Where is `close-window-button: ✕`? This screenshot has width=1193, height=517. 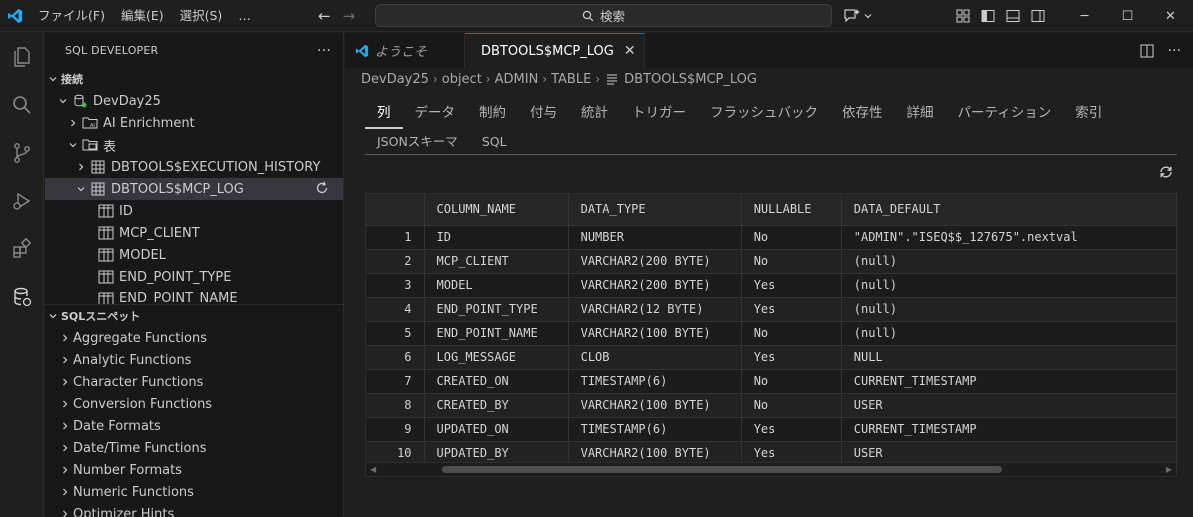 close-window-button: ✕ is located at coordinates (1170, 16).